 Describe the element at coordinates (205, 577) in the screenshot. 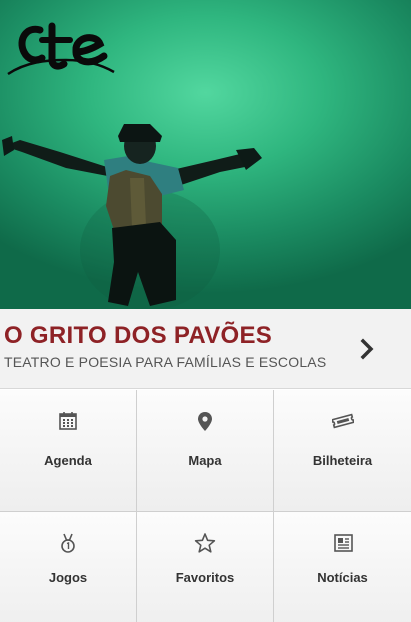

I see `menu-label: Favoritos` at that location.